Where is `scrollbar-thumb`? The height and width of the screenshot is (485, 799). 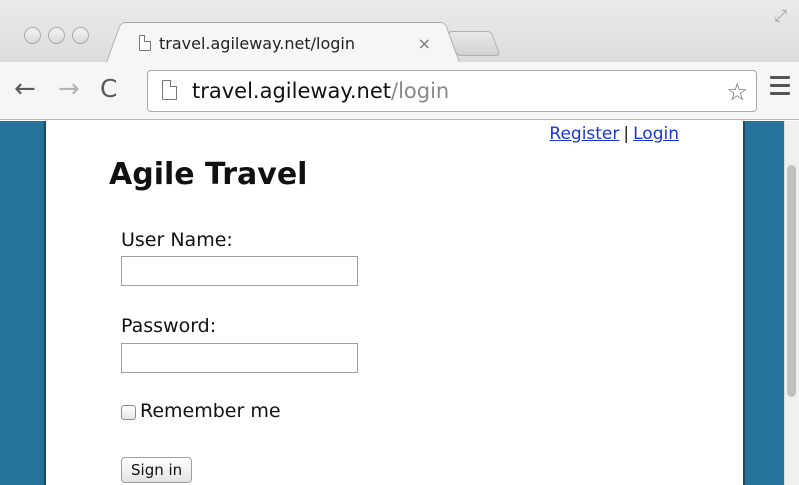 scrollbar-thumb is located at coordinates (791, 281).